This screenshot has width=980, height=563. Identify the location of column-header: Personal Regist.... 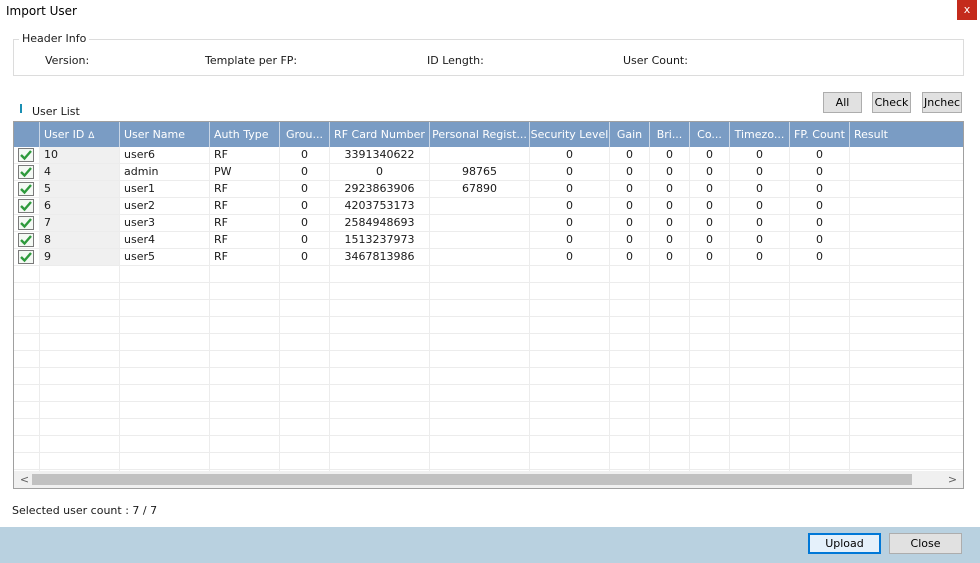
(480, 134).